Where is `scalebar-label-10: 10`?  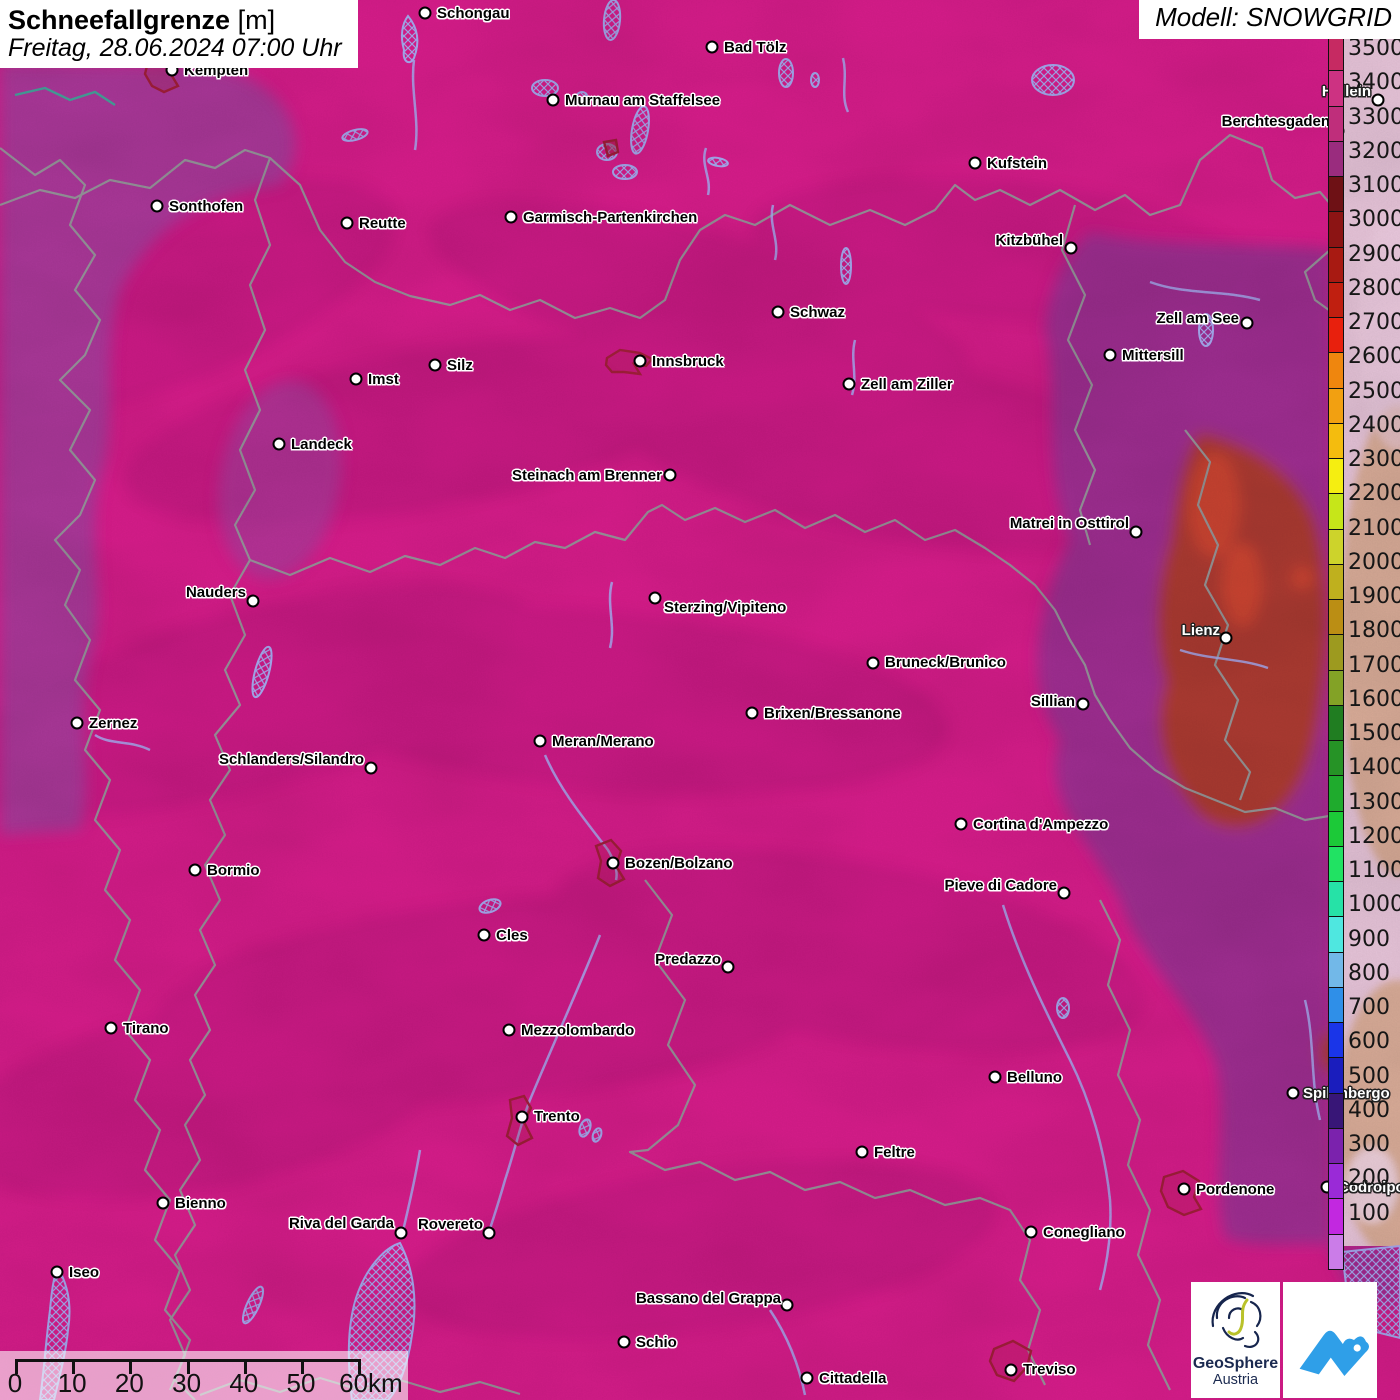 scalebar-label-10: 10 is located at coordinates (72, 1383).